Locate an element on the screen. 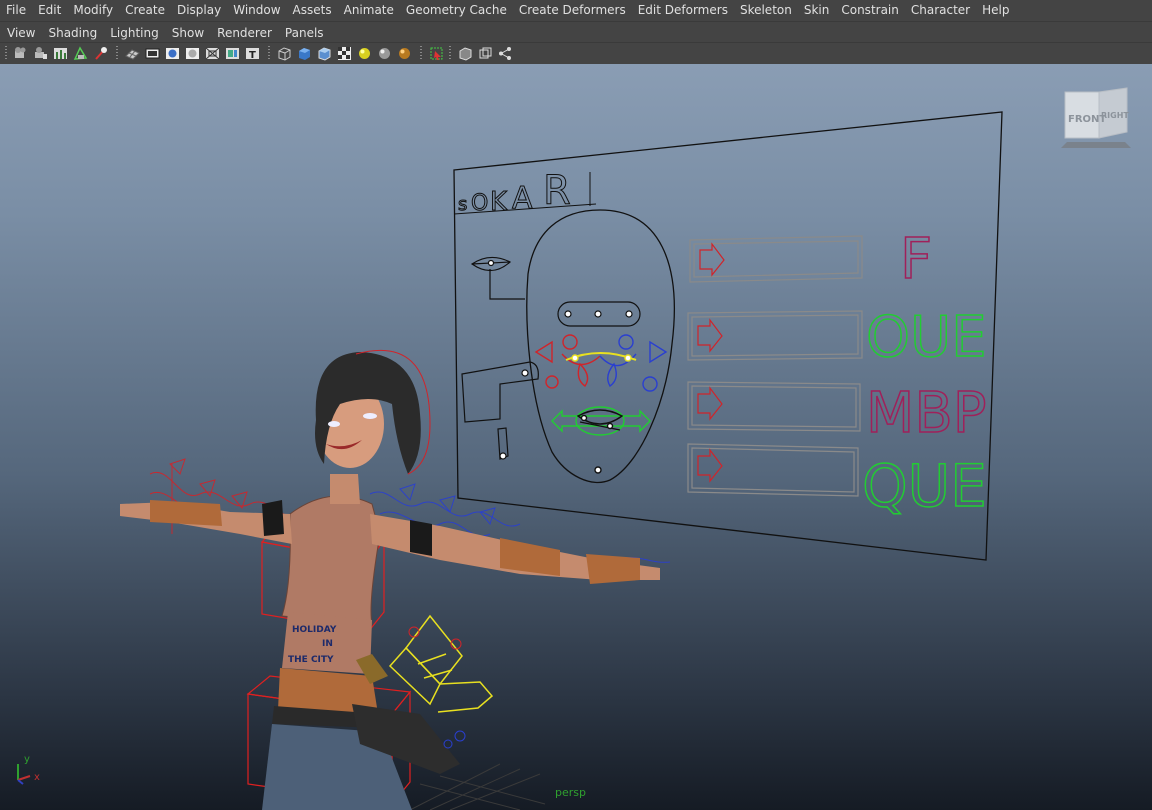 This screenshot has height=810, width=1152. grid-icon is located at coordinates (132, 53).